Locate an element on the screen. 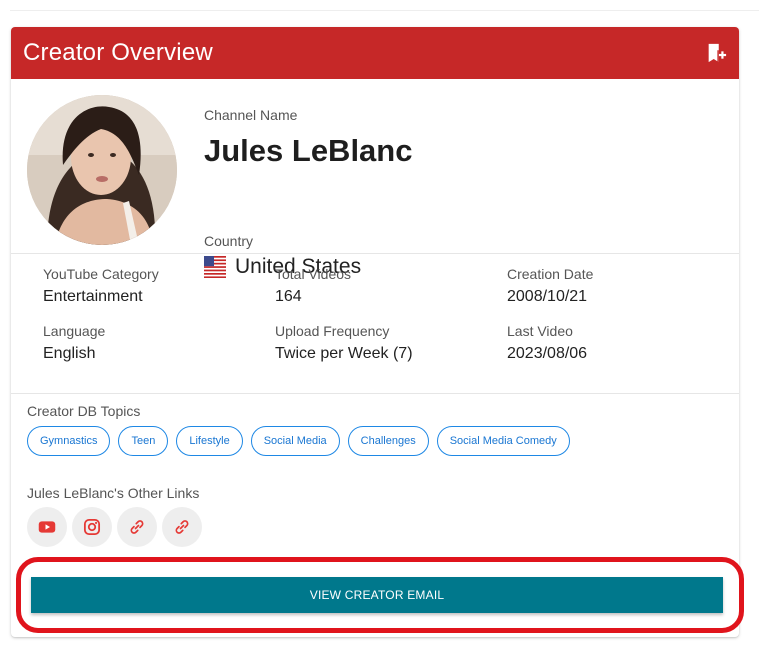 Image resolution: width=759 pixels, height=652 pixels. youtube-link-button is located at coordinates (47, 527).